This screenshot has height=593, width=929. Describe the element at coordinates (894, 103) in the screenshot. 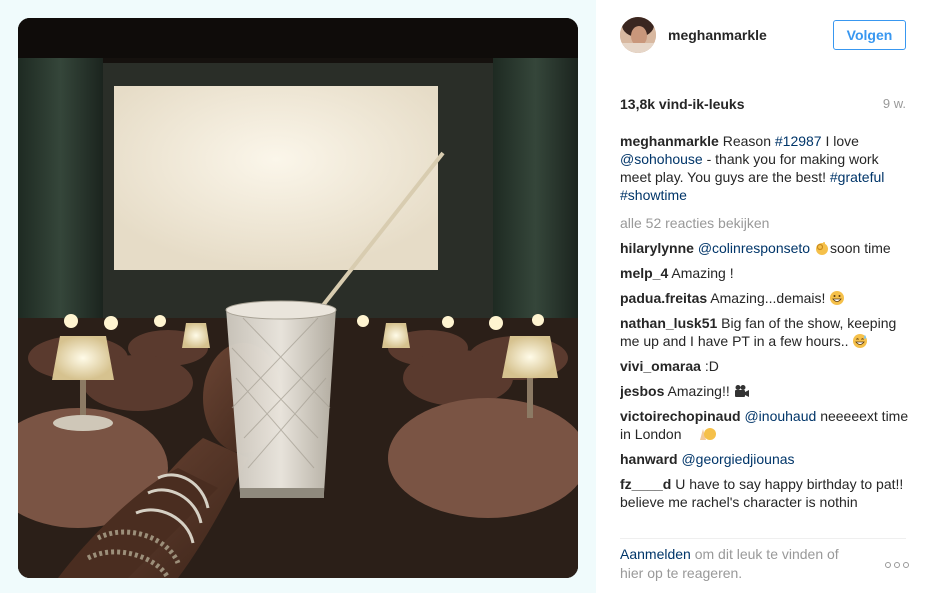

I see `post-age: 9 w.` at that location.